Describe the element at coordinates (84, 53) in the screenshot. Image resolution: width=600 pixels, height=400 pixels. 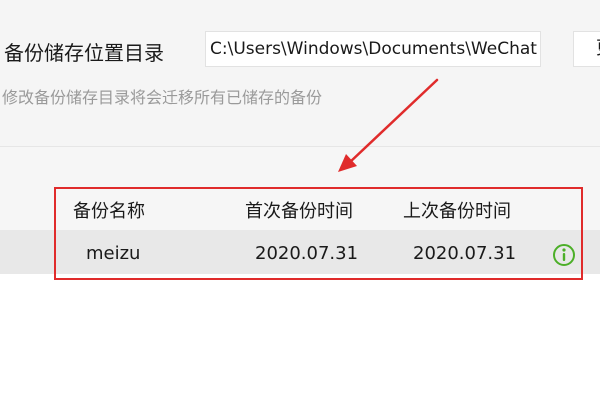
I see `backup-location-label: 备份储存位置目录` at that location.